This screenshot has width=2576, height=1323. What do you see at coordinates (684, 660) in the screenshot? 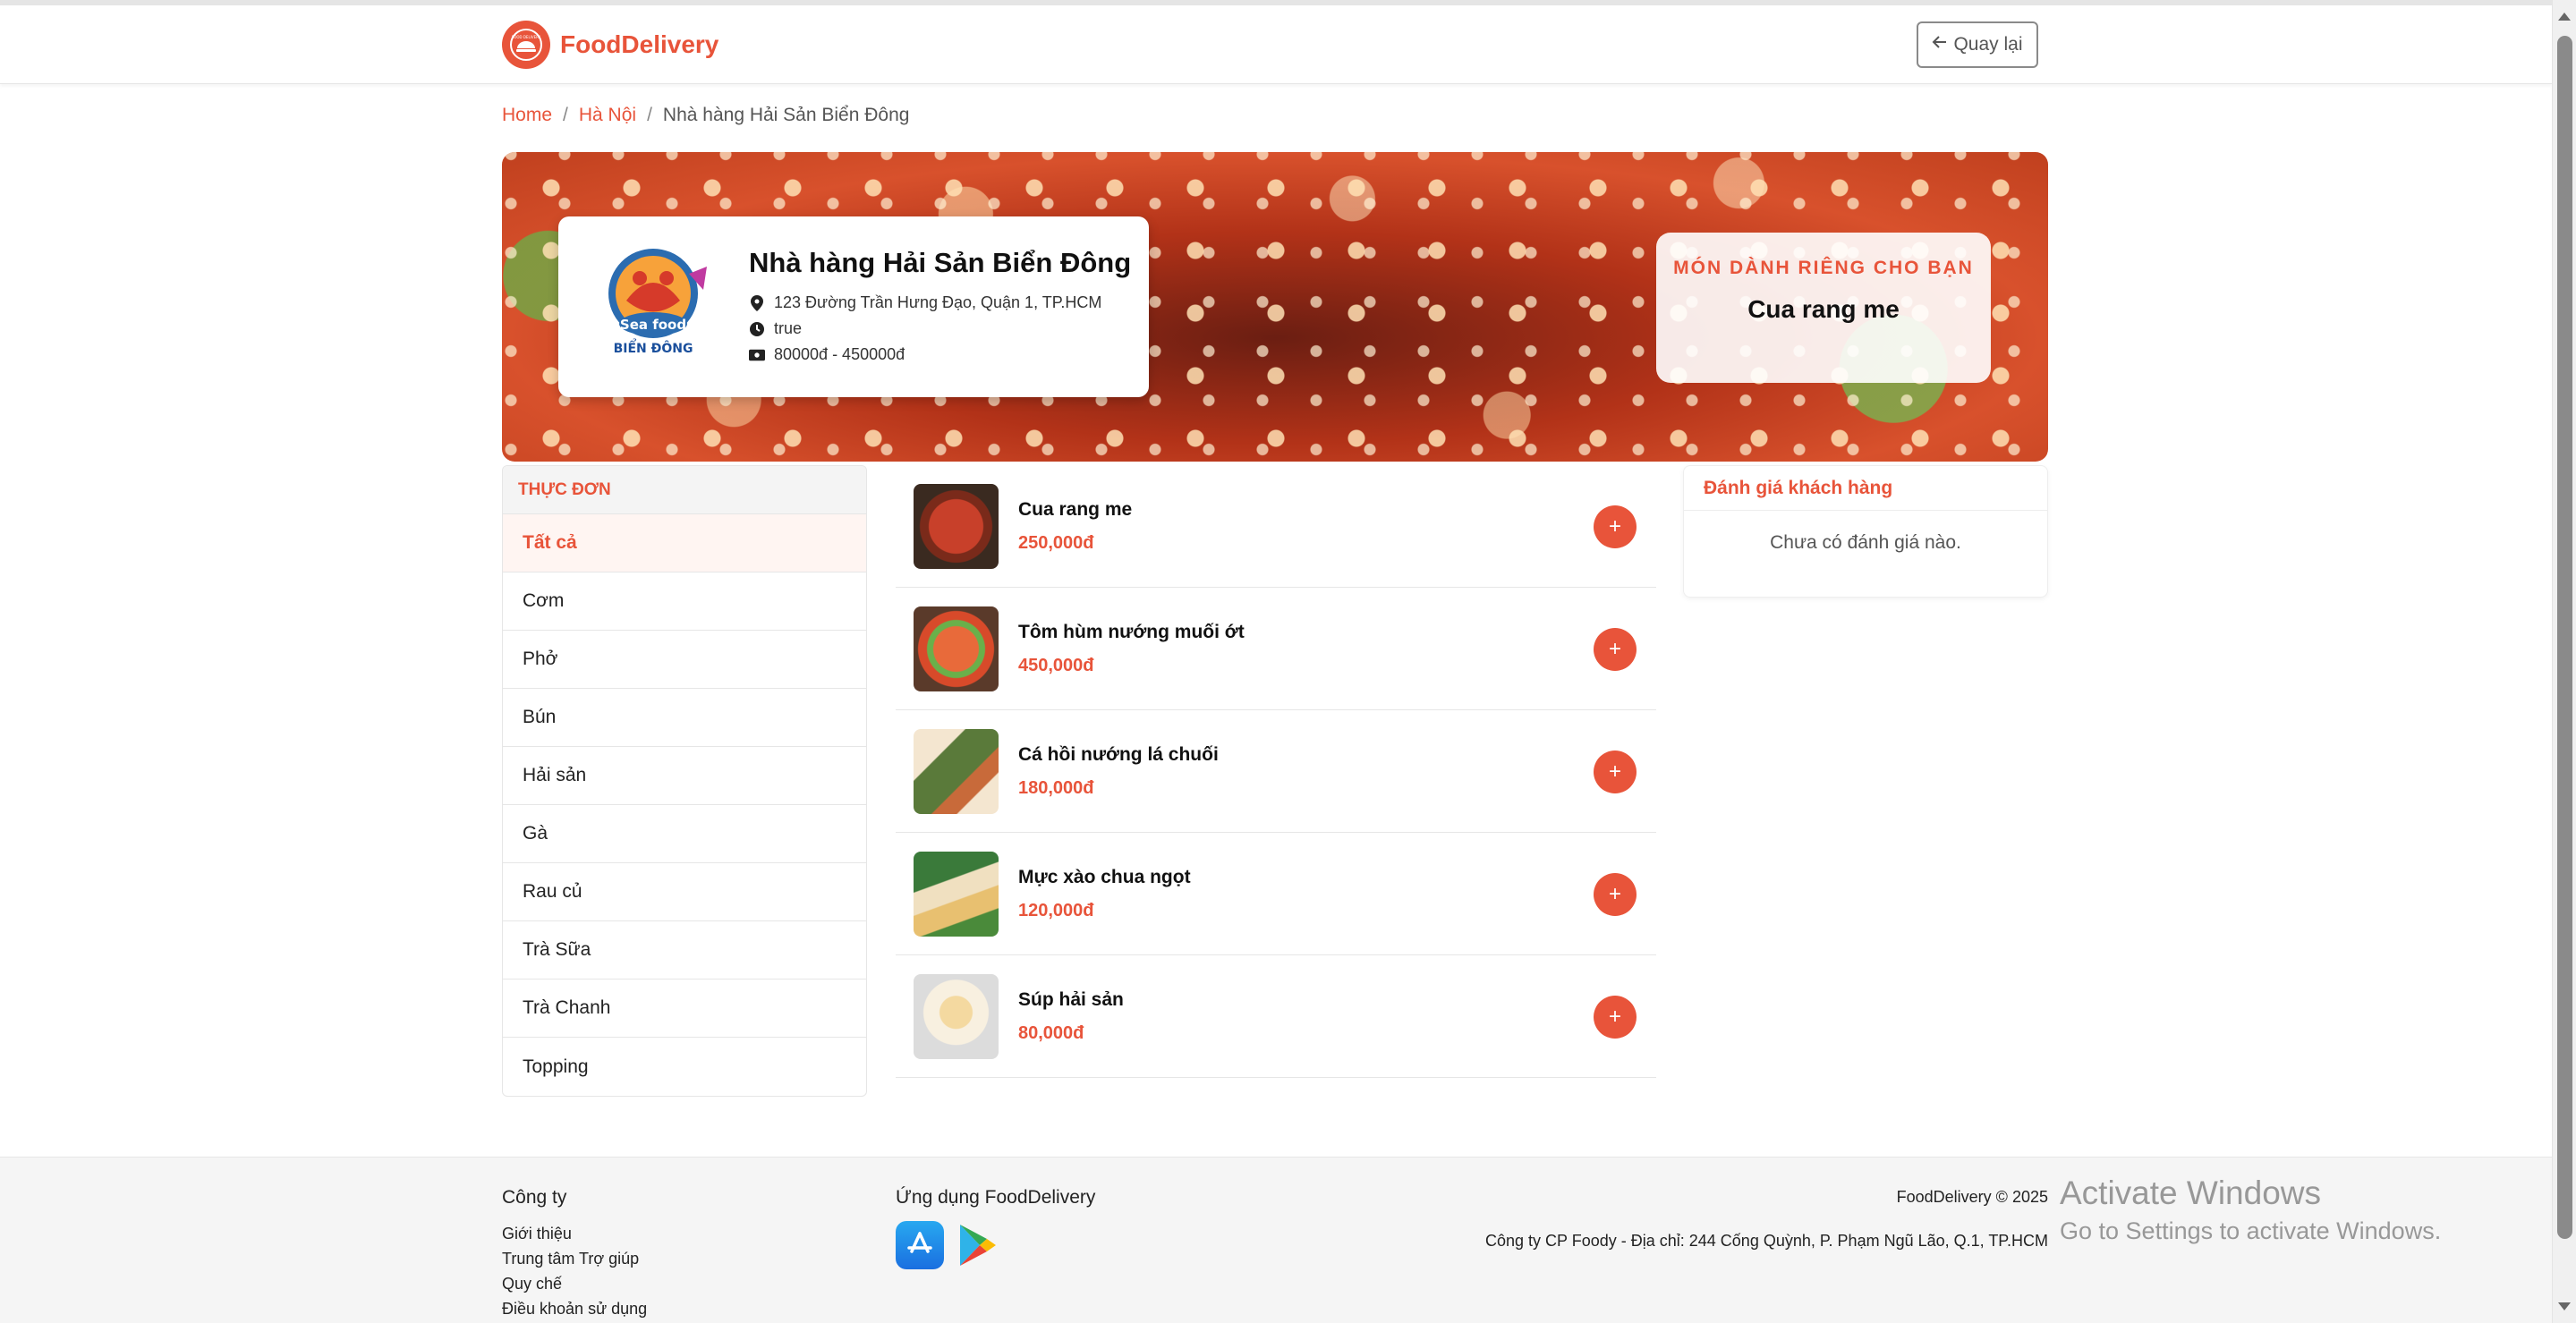
I see `menu-item-pho: Phở` at bounding box center [684, 660].